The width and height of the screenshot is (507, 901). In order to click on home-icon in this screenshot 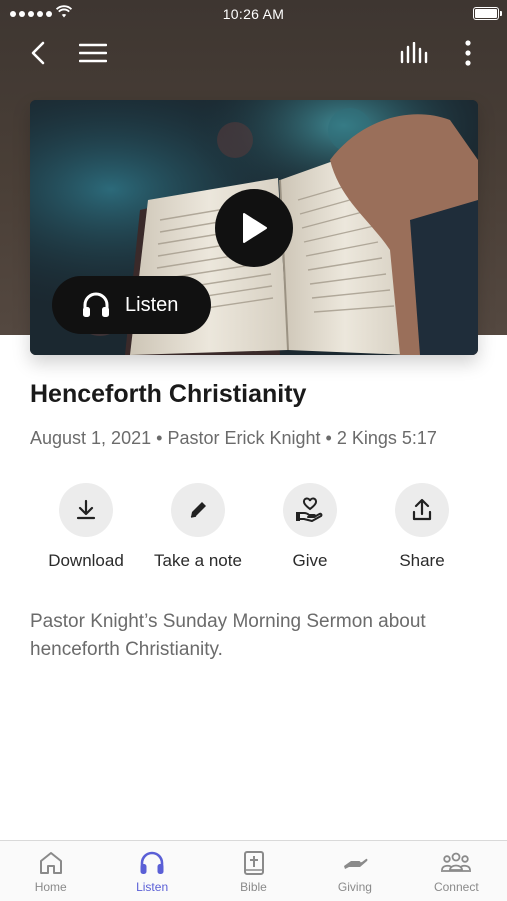, I will do `click(50, 863)`.